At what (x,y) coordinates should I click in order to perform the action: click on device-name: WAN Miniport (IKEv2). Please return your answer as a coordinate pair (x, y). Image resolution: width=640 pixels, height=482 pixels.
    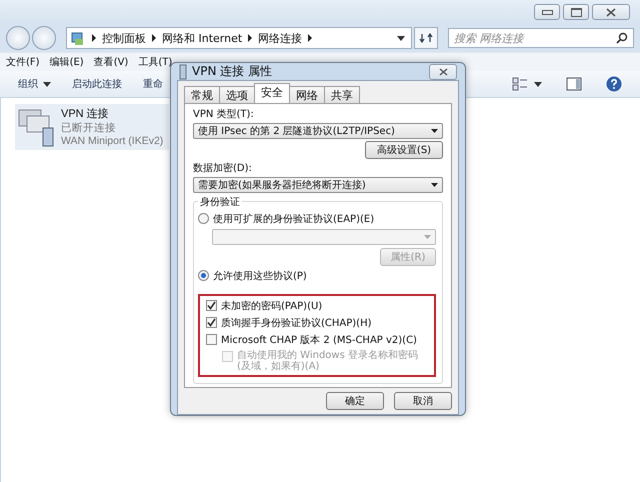
    Looking at the image, I should click on (112, 141).